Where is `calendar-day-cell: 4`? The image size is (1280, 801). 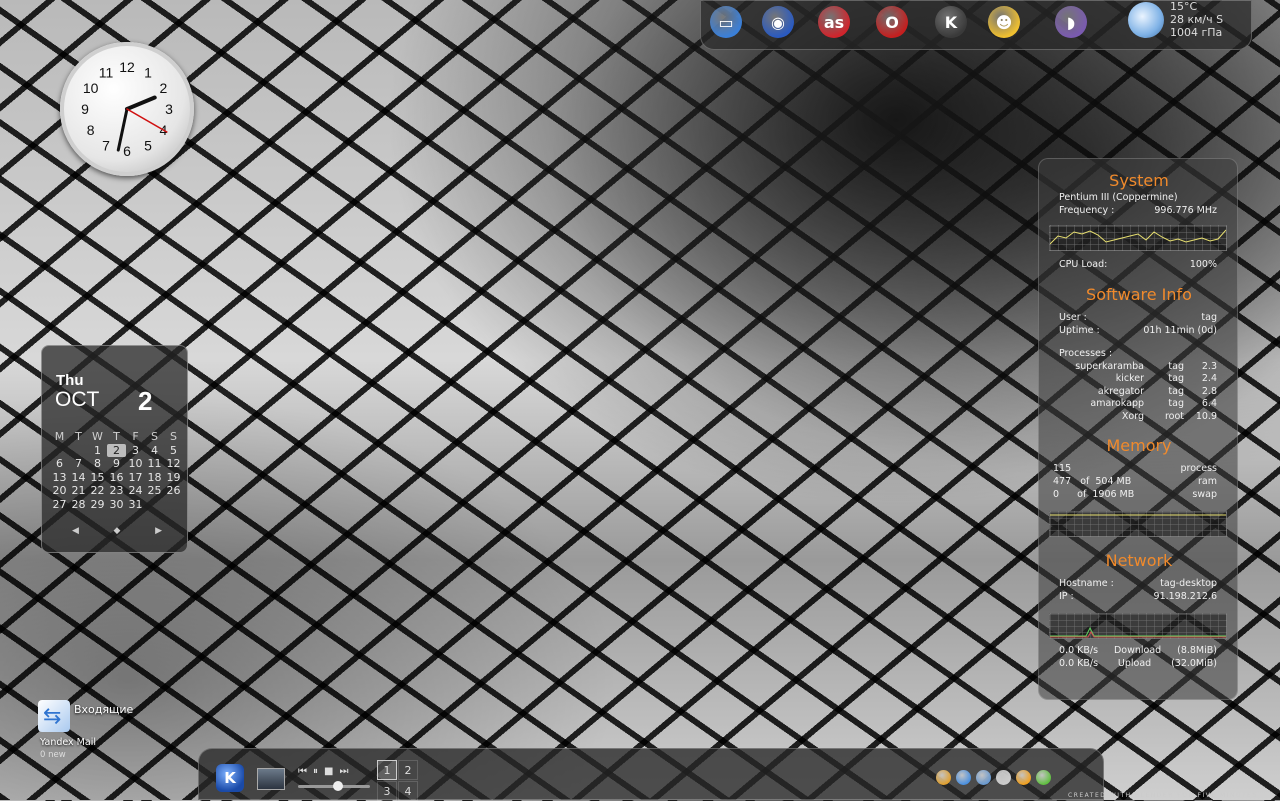 calendar-day-cell: 4 is located at coordinates (154, 451).